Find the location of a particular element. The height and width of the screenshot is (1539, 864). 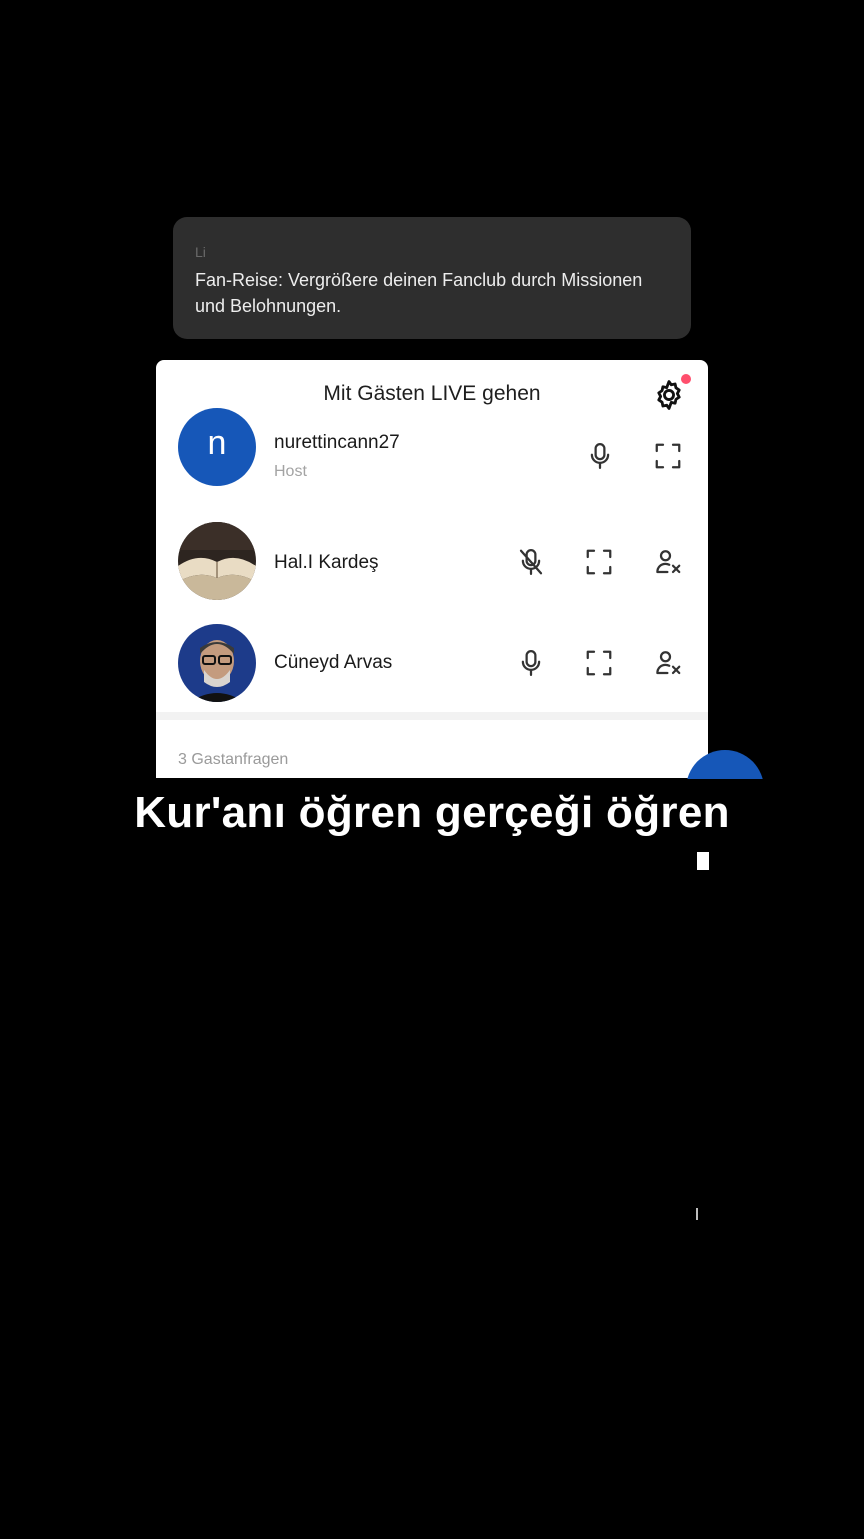

small-mark is located at coordinates (697, 1214).